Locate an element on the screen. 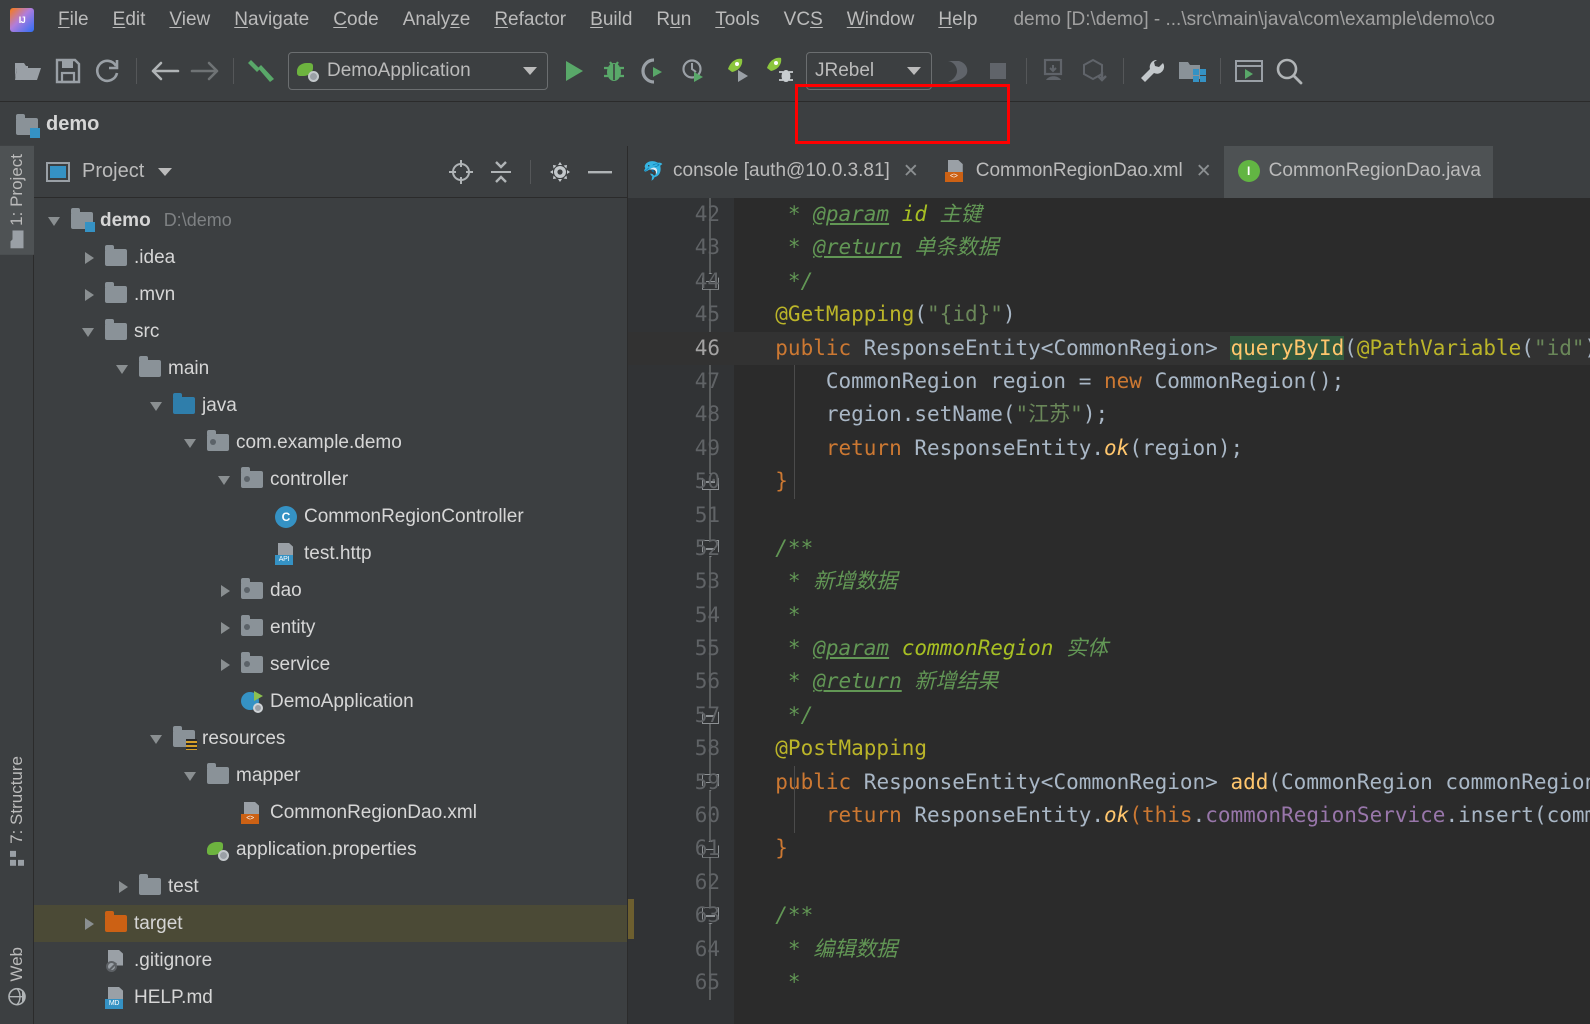  tree-row: resources is located at coordinates (330, 738).